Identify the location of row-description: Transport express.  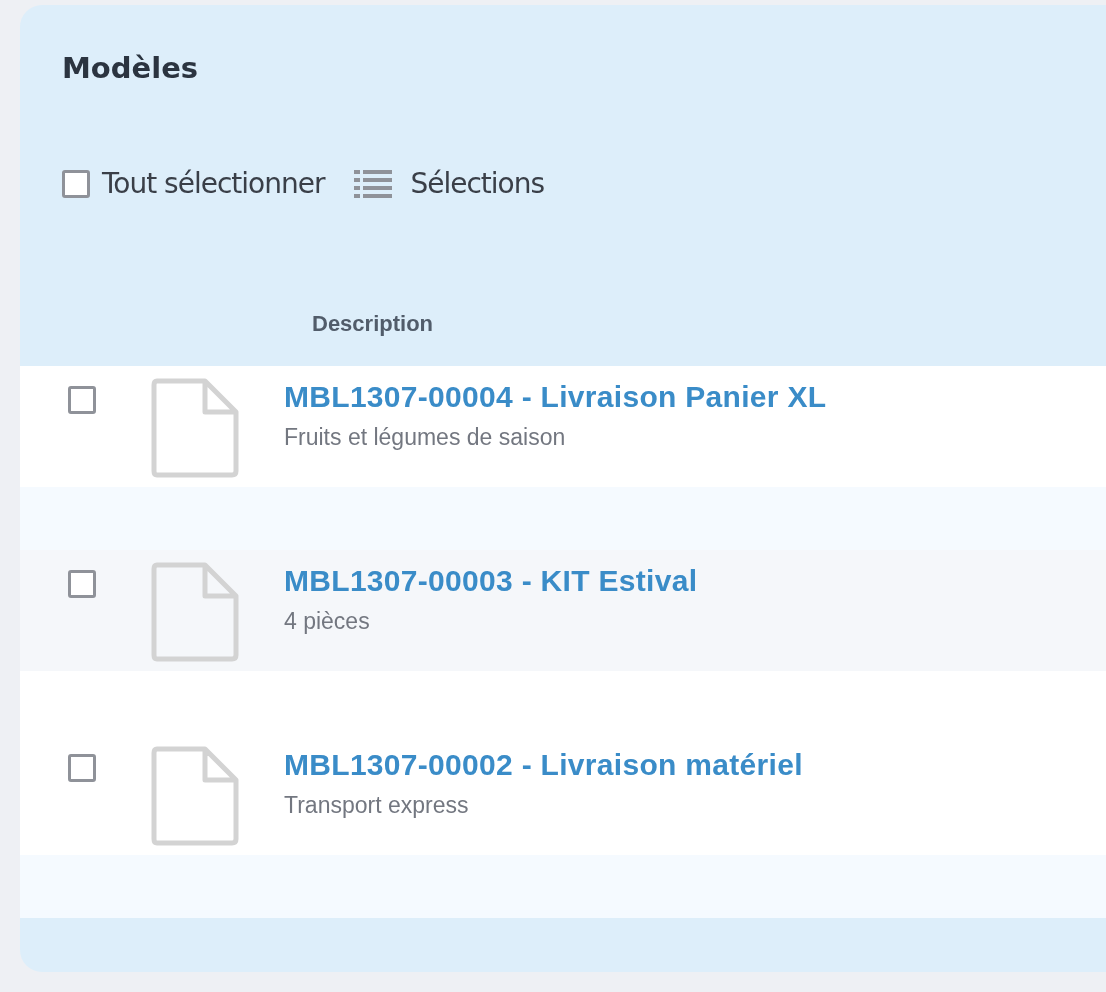
(377, 805).